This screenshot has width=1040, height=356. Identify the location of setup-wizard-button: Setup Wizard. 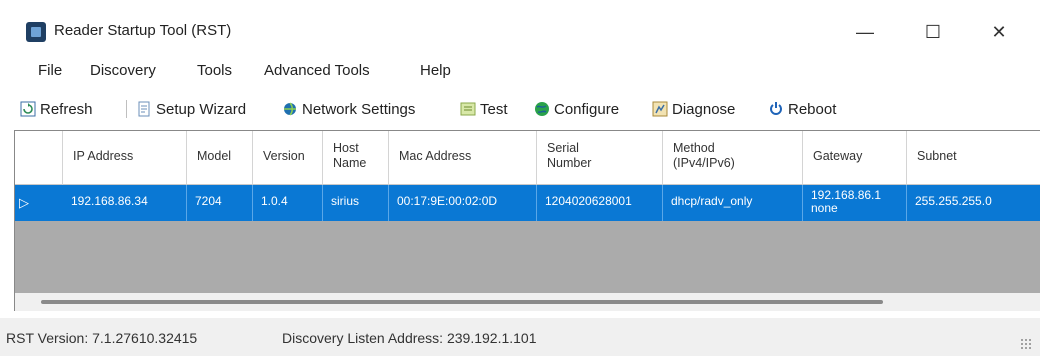
(191, 109).